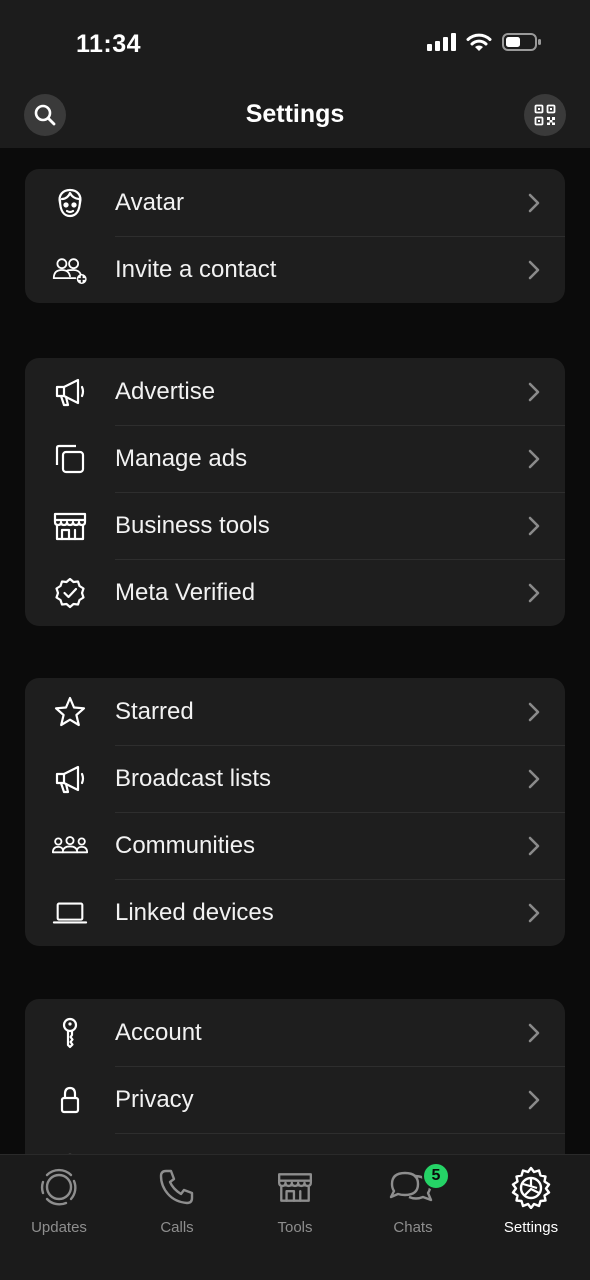  Describe the element at coordinates (70, 203) in the screenshot. I see `avatar-icon` at that location.